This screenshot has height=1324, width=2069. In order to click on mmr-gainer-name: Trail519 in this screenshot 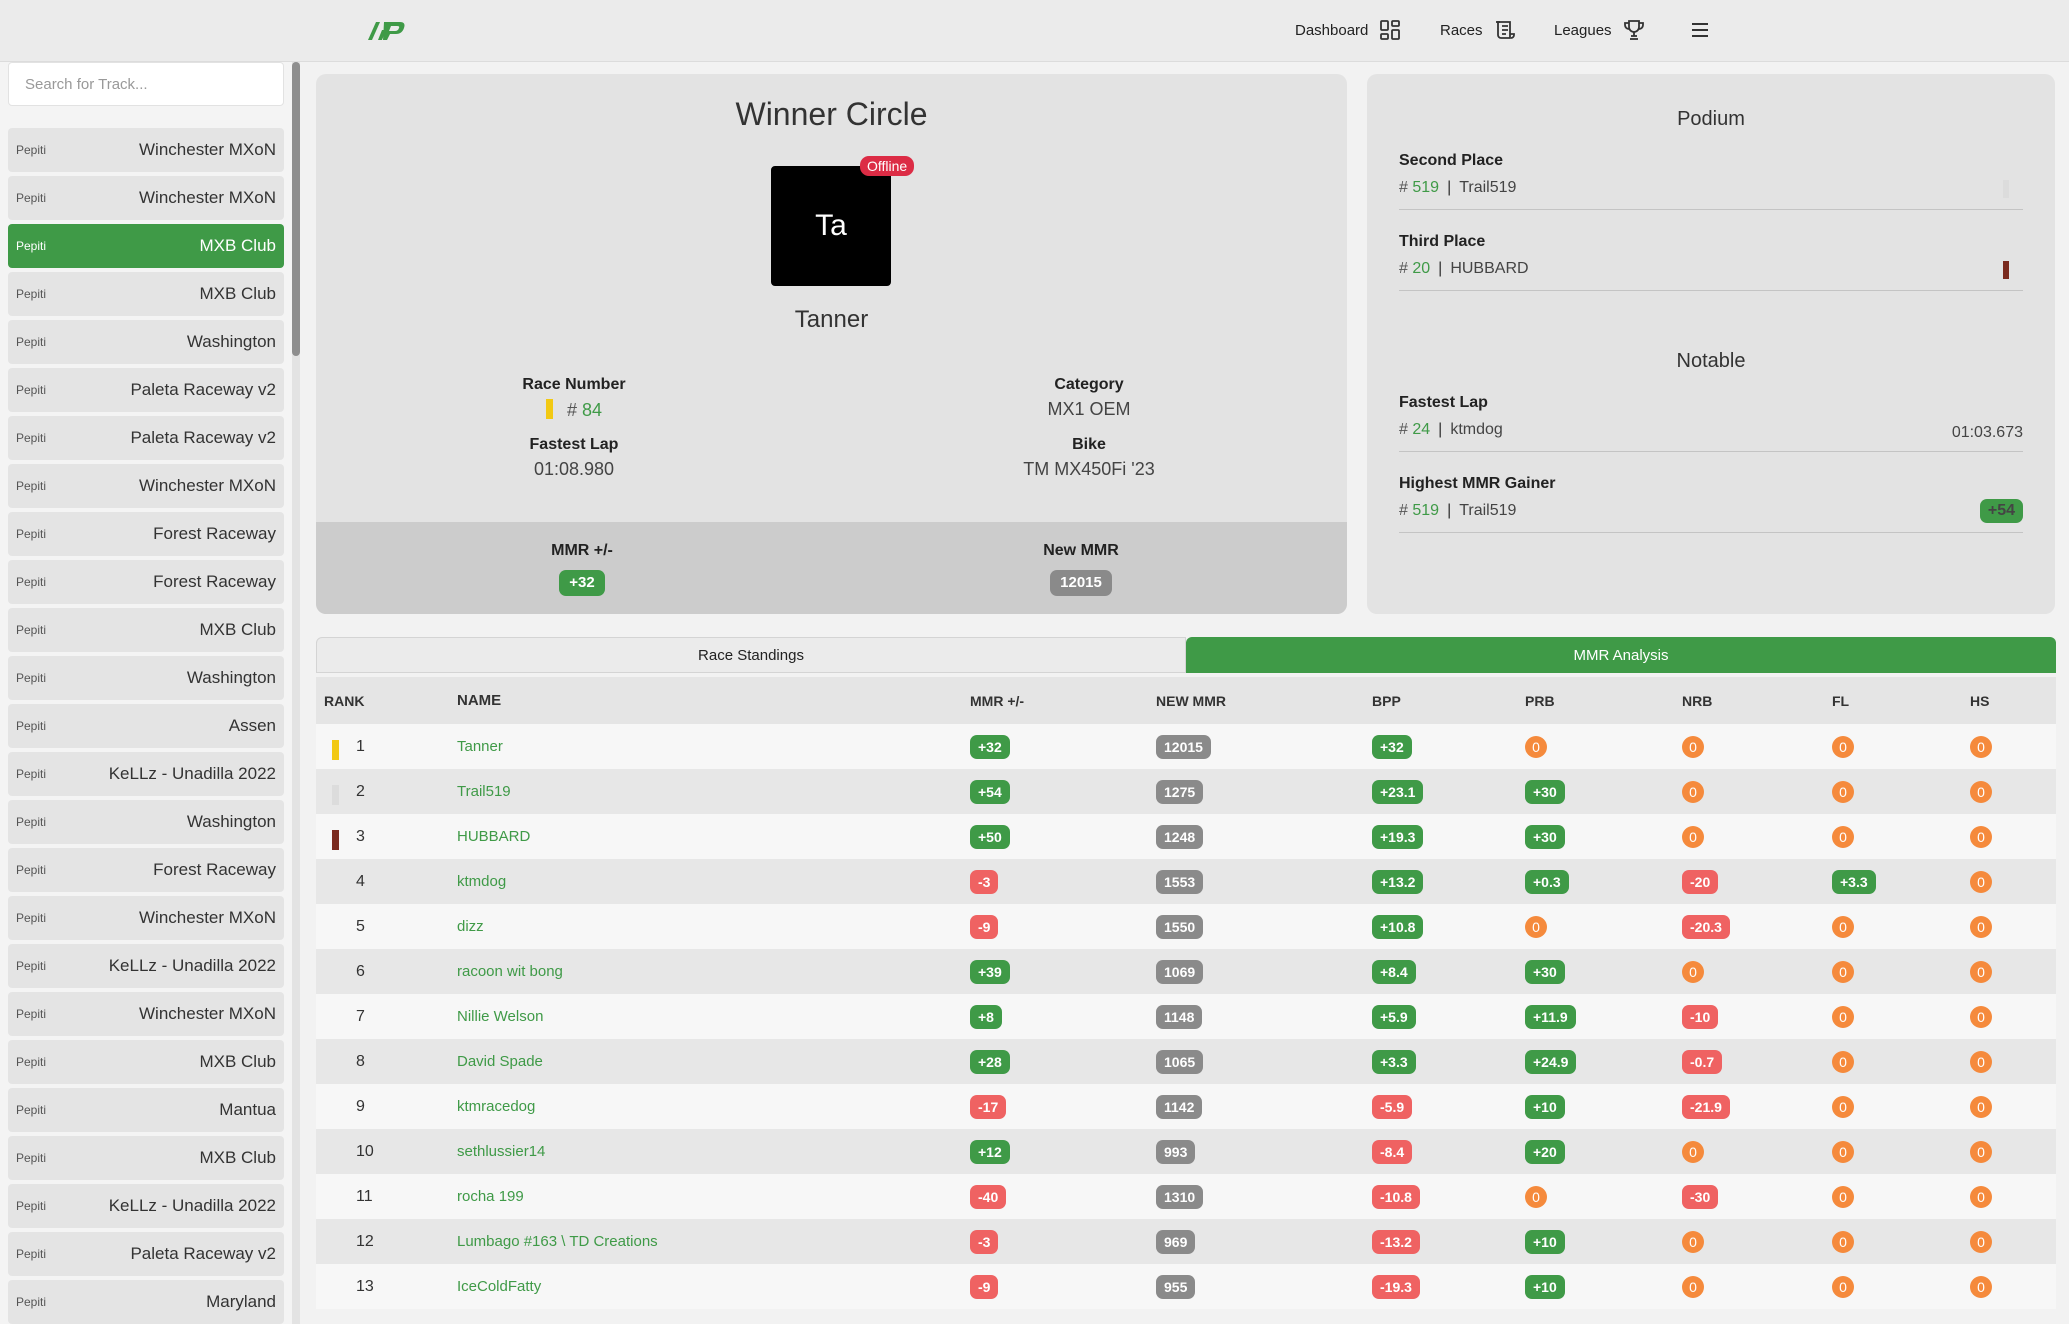, I will do `click(1487, 510)`.